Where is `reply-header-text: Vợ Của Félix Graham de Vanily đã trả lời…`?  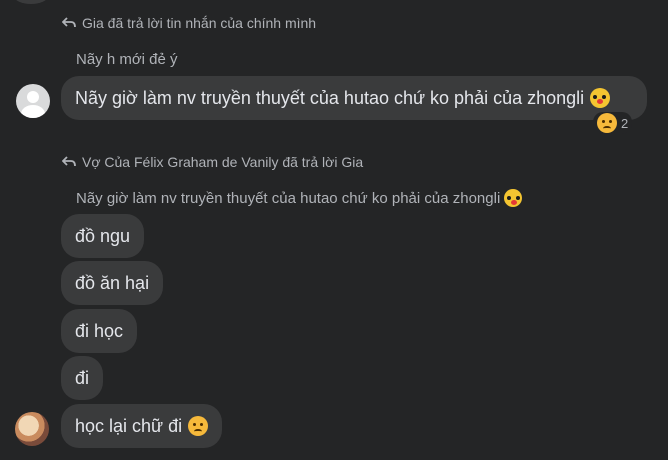 reply-header-text: Vợ Của Félix Graham de Vanily đã trả lời… is located at coordinates (223, 162).